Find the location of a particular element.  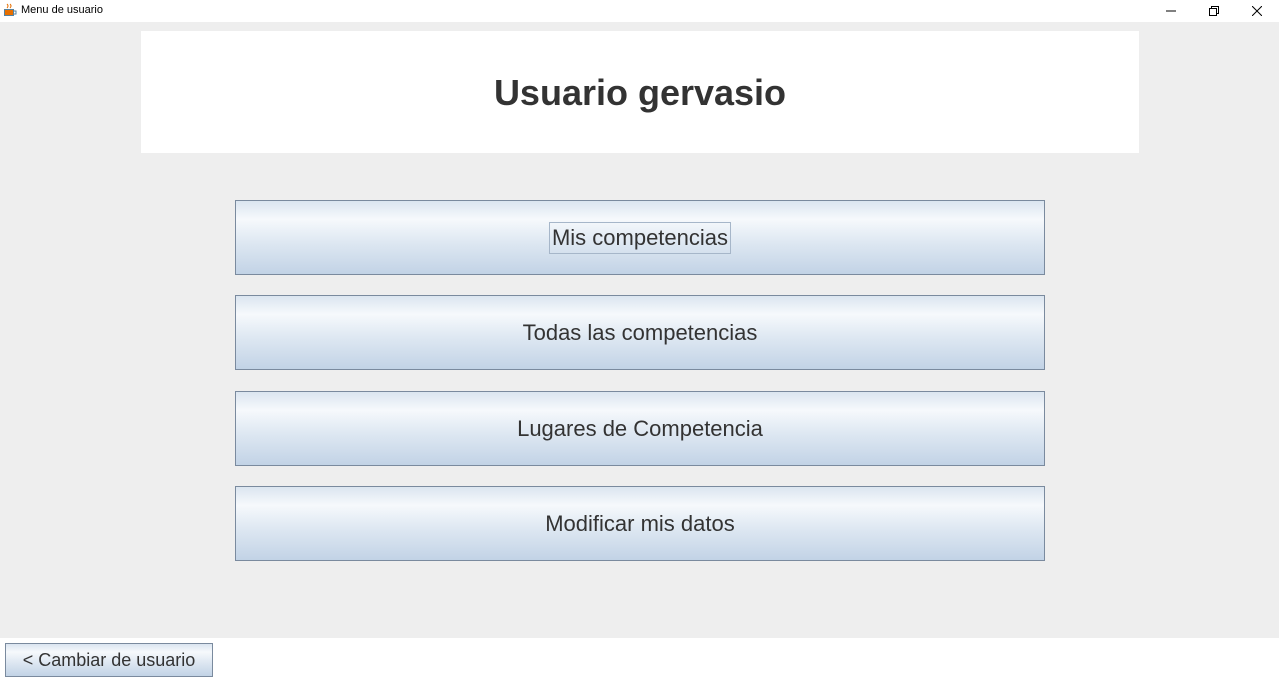

mis-competencias-button: Mis competencias is located at coordinates (640, 237).